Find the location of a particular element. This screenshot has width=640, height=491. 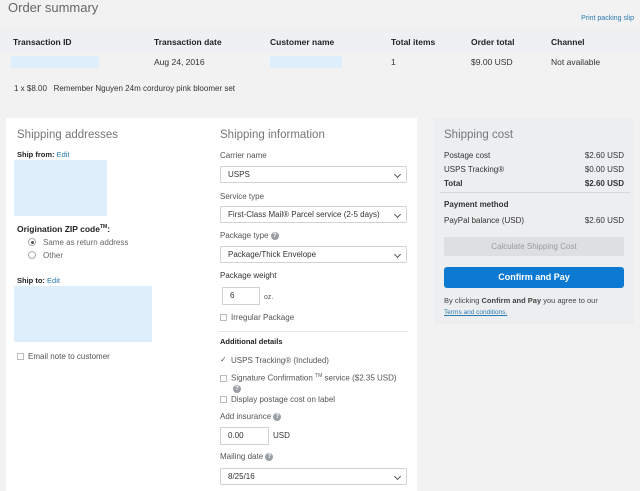

postage-cost-value: $2.60 USD is located at coordinates (604, 155).